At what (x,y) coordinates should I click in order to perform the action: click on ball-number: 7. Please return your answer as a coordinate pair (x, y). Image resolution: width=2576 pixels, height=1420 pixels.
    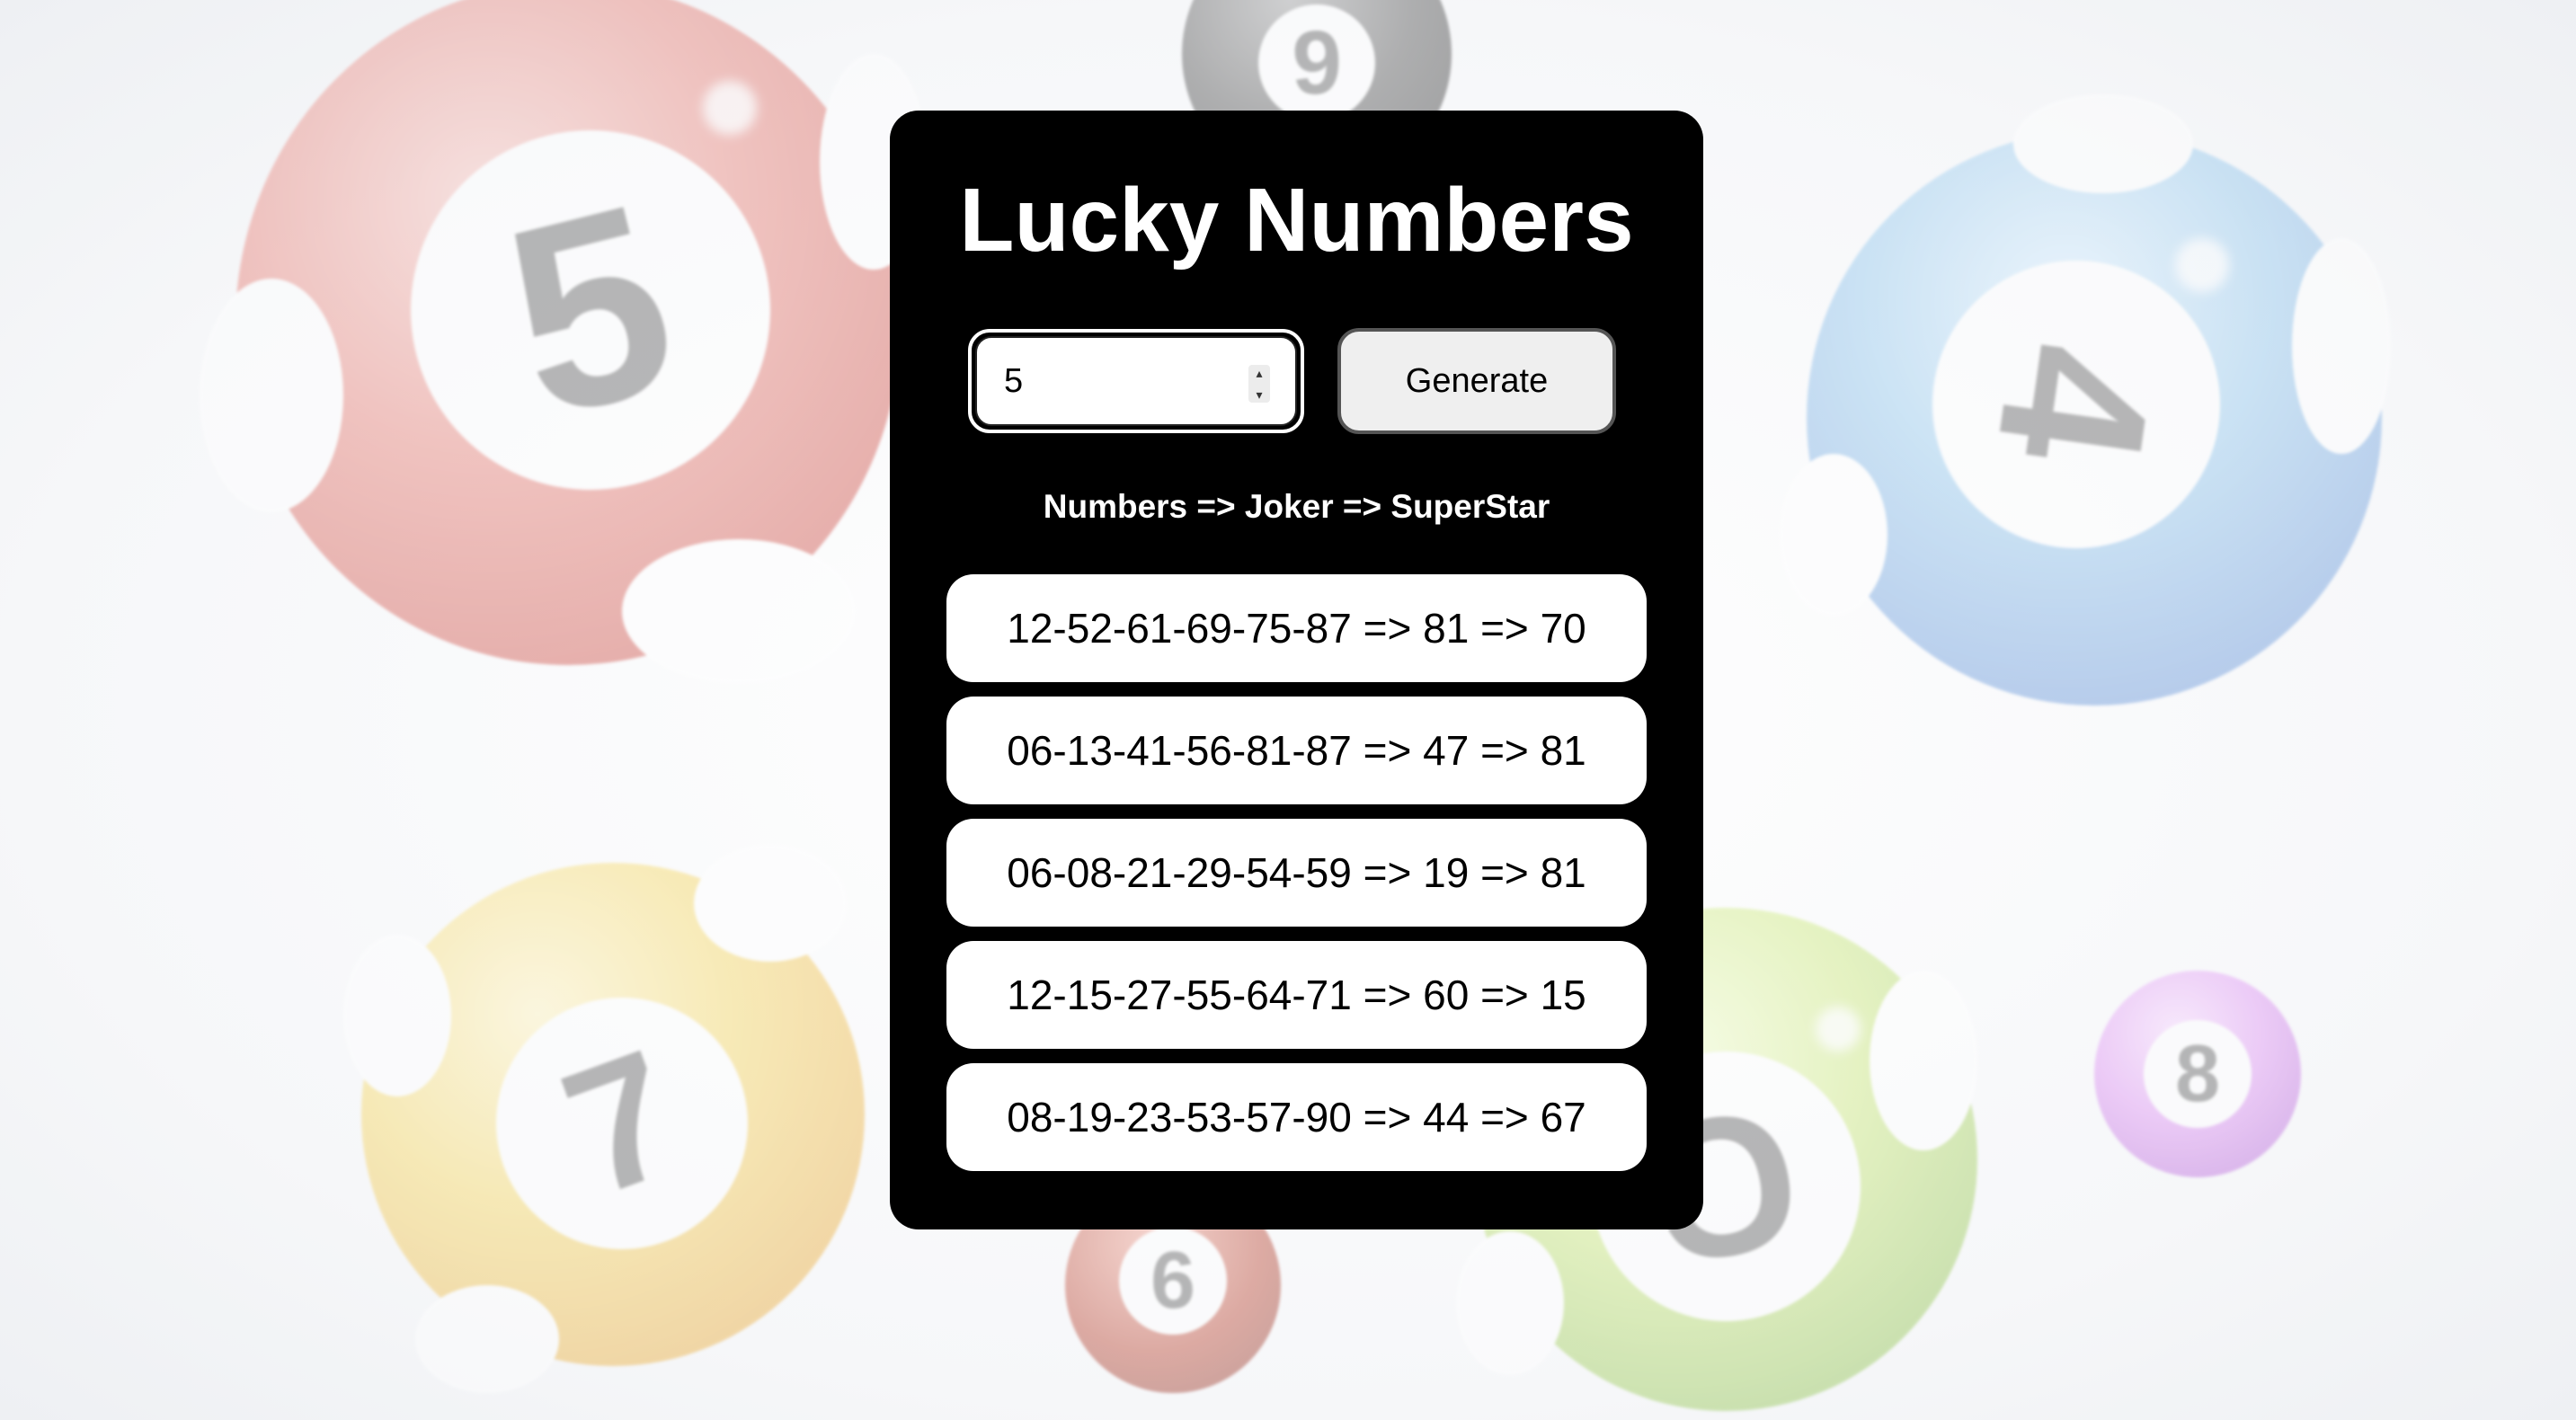
    Looking at the image, I should click on (622, 1123).